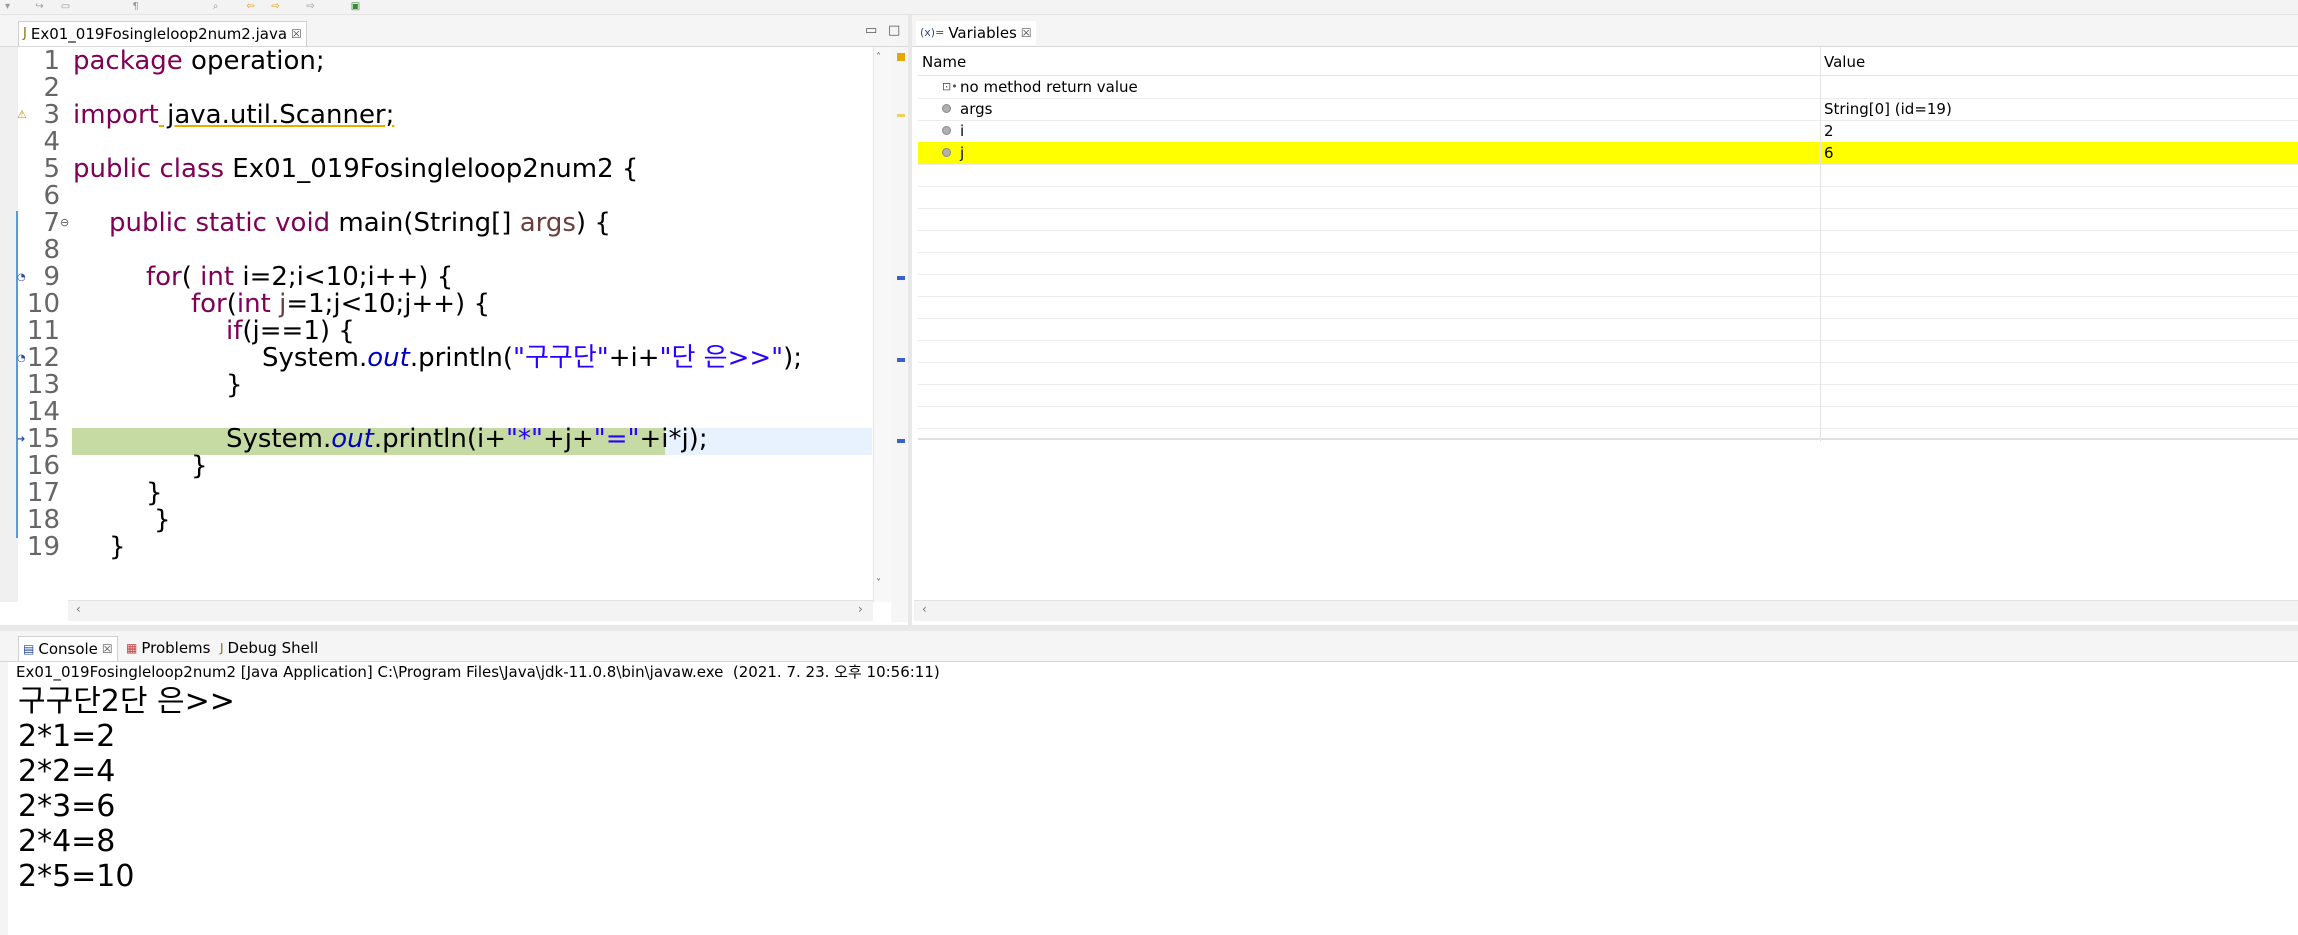  I want to click on code-line: package operation;, so click(199, 61).